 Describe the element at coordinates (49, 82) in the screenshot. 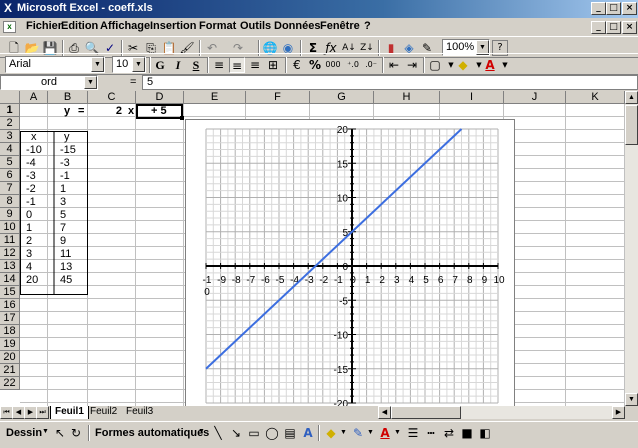

I see `name-box: ord ▼` at that location.